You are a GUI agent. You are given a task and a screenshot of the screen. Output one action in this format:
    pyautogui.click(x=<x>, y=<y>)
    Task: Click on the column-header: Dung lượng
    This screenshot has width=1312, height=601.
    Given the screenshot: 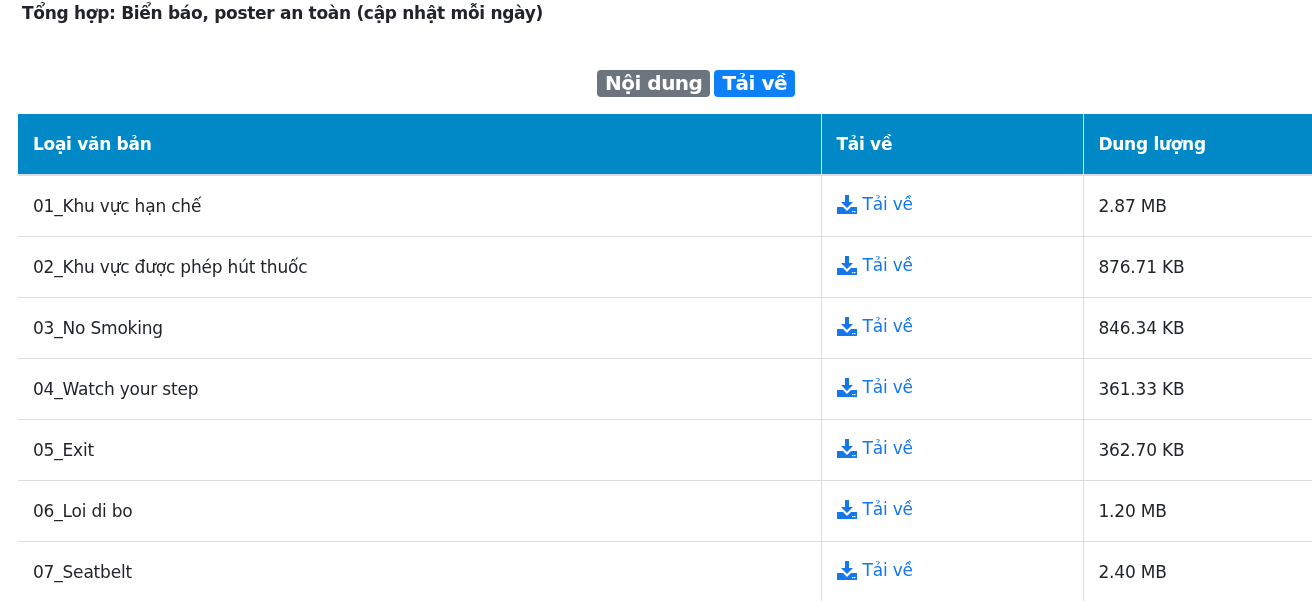 What is the action you would take?
    pyautogui.click(x=1197, y=144)
    